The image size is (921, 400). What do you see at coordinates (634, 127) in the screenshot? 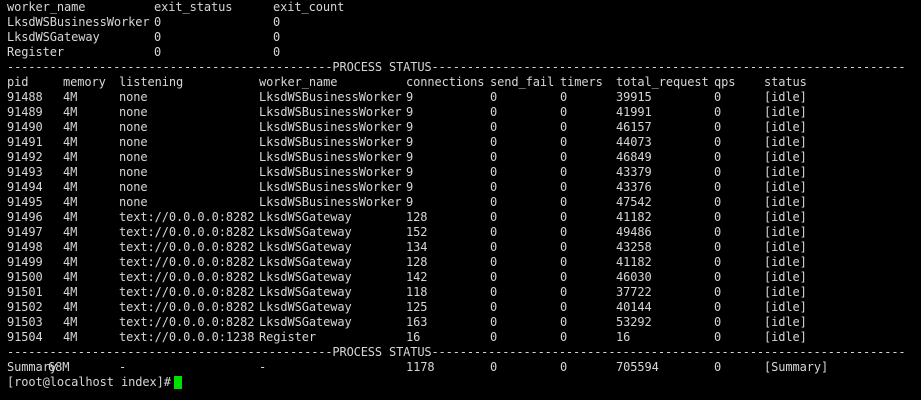
I see `total-request-cell: 46157` at bounding box center [634, 127].